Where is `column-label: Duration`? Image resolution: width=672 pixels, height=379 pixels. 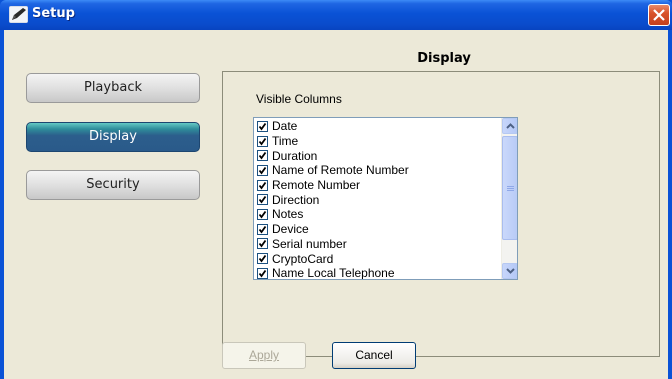
column-label: Duration is located at coordinates (295, 155).